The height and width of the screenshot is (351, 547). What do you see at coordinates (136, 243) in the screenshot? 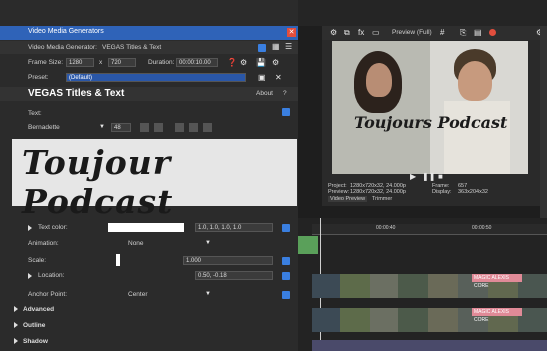
I see `animation-select: None` at bounding box center [136, 243].